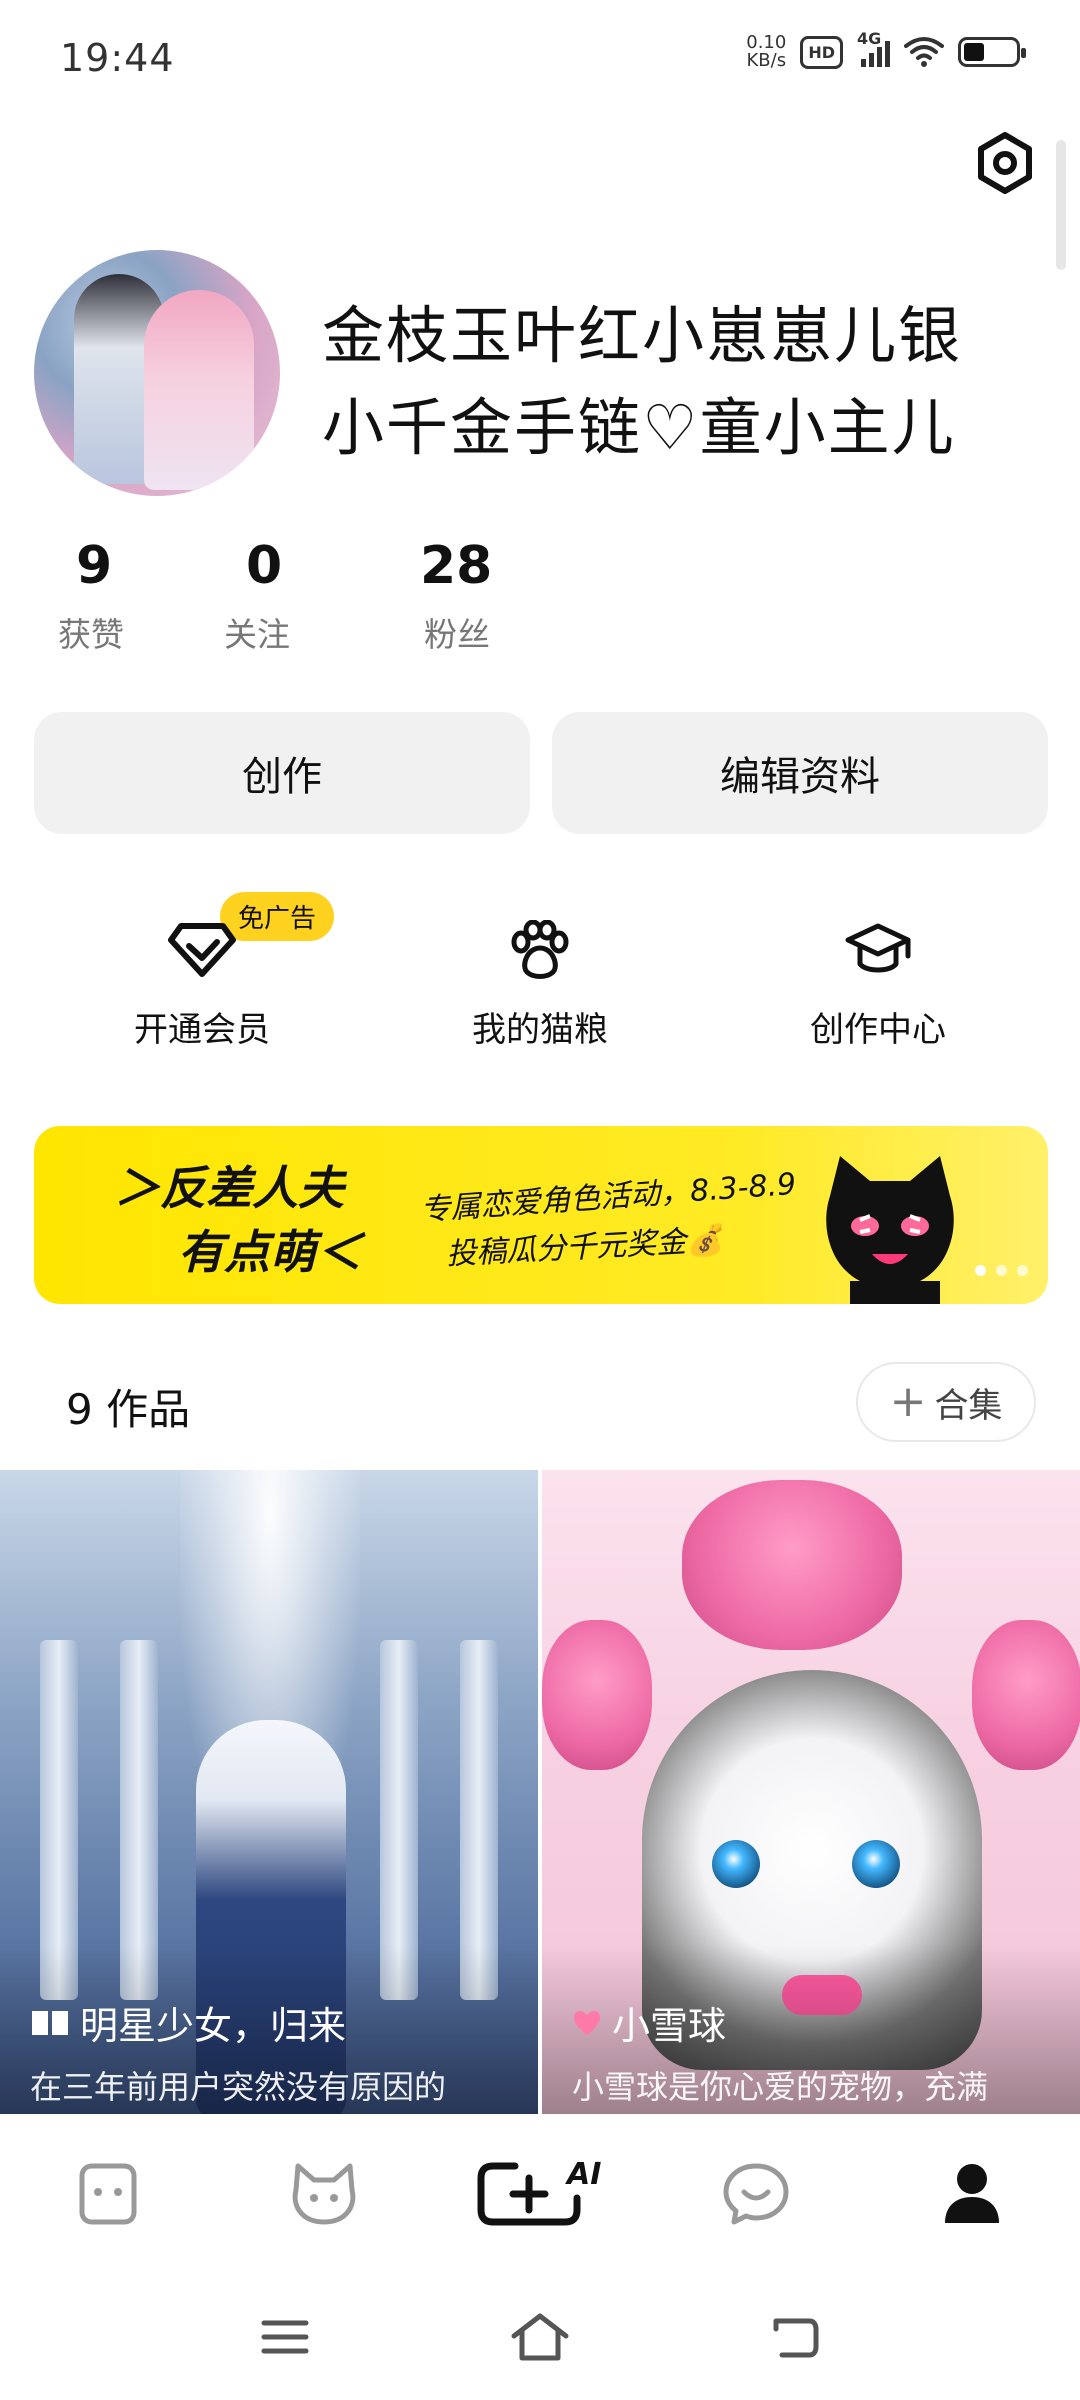 Image resolution: width=1080 pixels, height=2400 pixels. I want to click on banner-dot-active, so click(980, 1270).